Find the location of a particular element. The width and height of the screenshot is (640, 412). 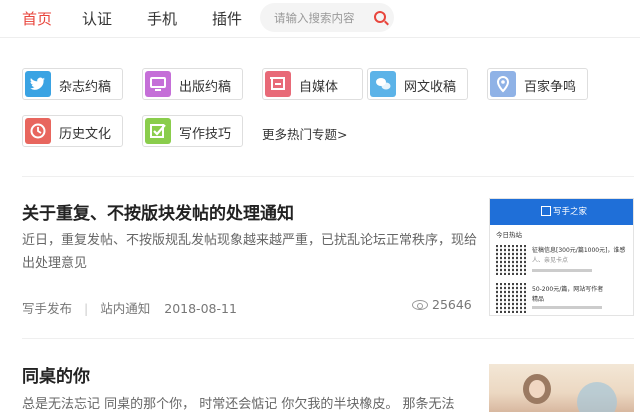

illustration-figure is located at coordinates (597, 397).